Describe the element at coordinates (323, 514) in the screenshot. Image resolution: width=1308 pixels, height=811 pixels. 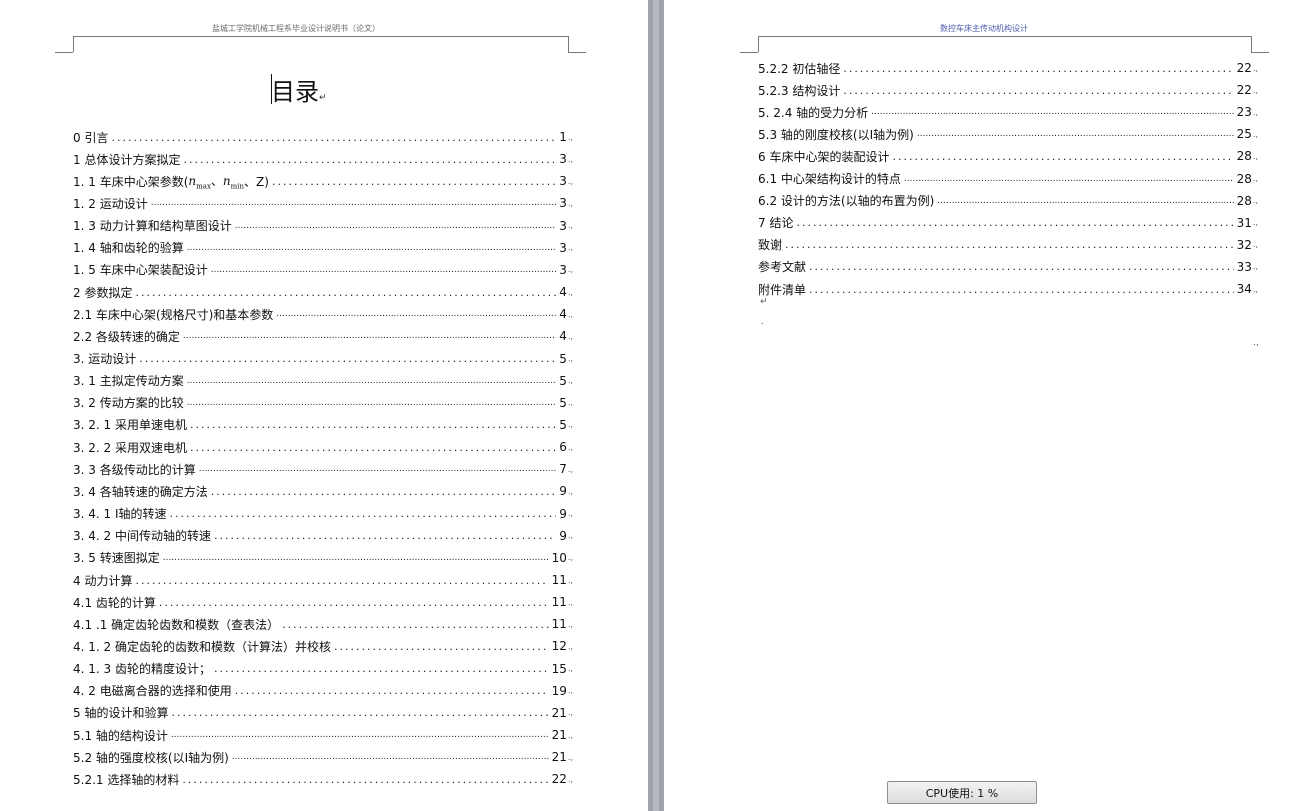
I see `toc-entry: 3. 4. 1 Ⅰ轴的转速 9.,` at that location.